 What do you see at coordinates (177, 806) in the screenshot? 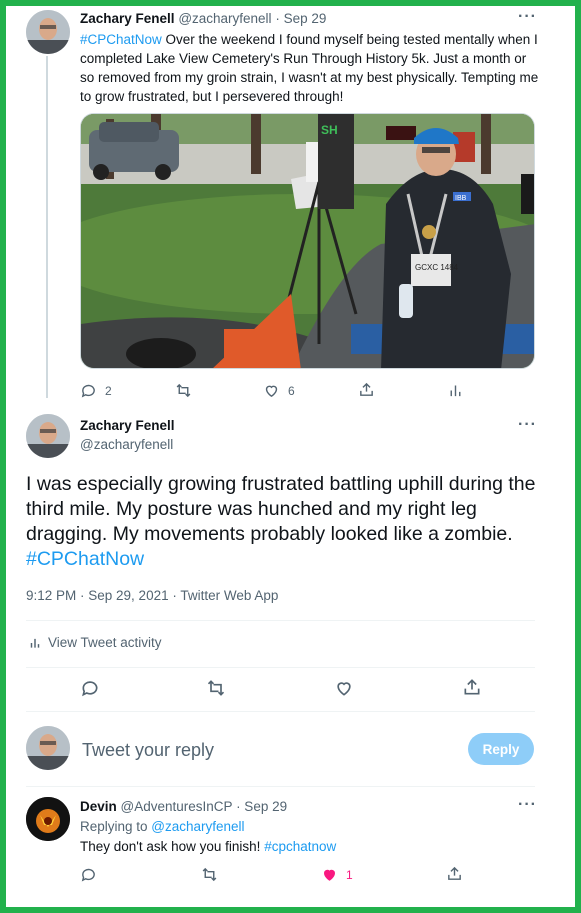
I see `author-handle: @AdventuresInCP` at bounding box center [177, 806].